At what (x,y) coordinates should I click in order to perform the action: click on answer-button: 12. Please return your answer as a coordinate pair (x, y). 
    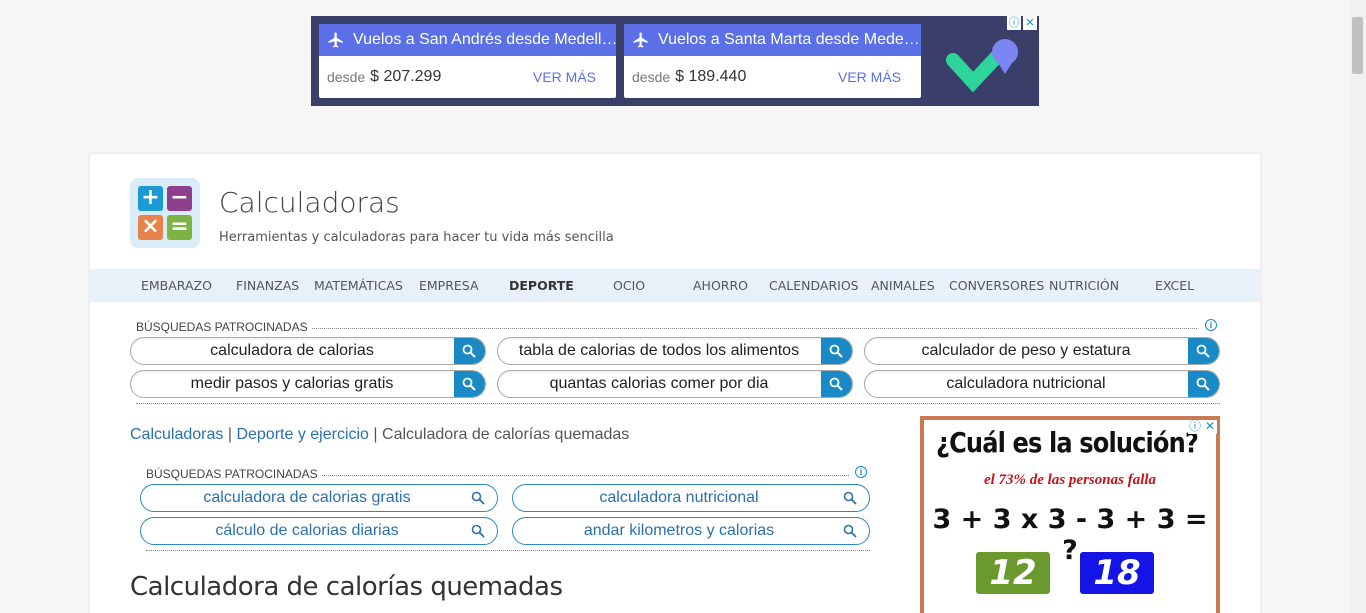
    Looking at the image, I should click on (1013, 573).